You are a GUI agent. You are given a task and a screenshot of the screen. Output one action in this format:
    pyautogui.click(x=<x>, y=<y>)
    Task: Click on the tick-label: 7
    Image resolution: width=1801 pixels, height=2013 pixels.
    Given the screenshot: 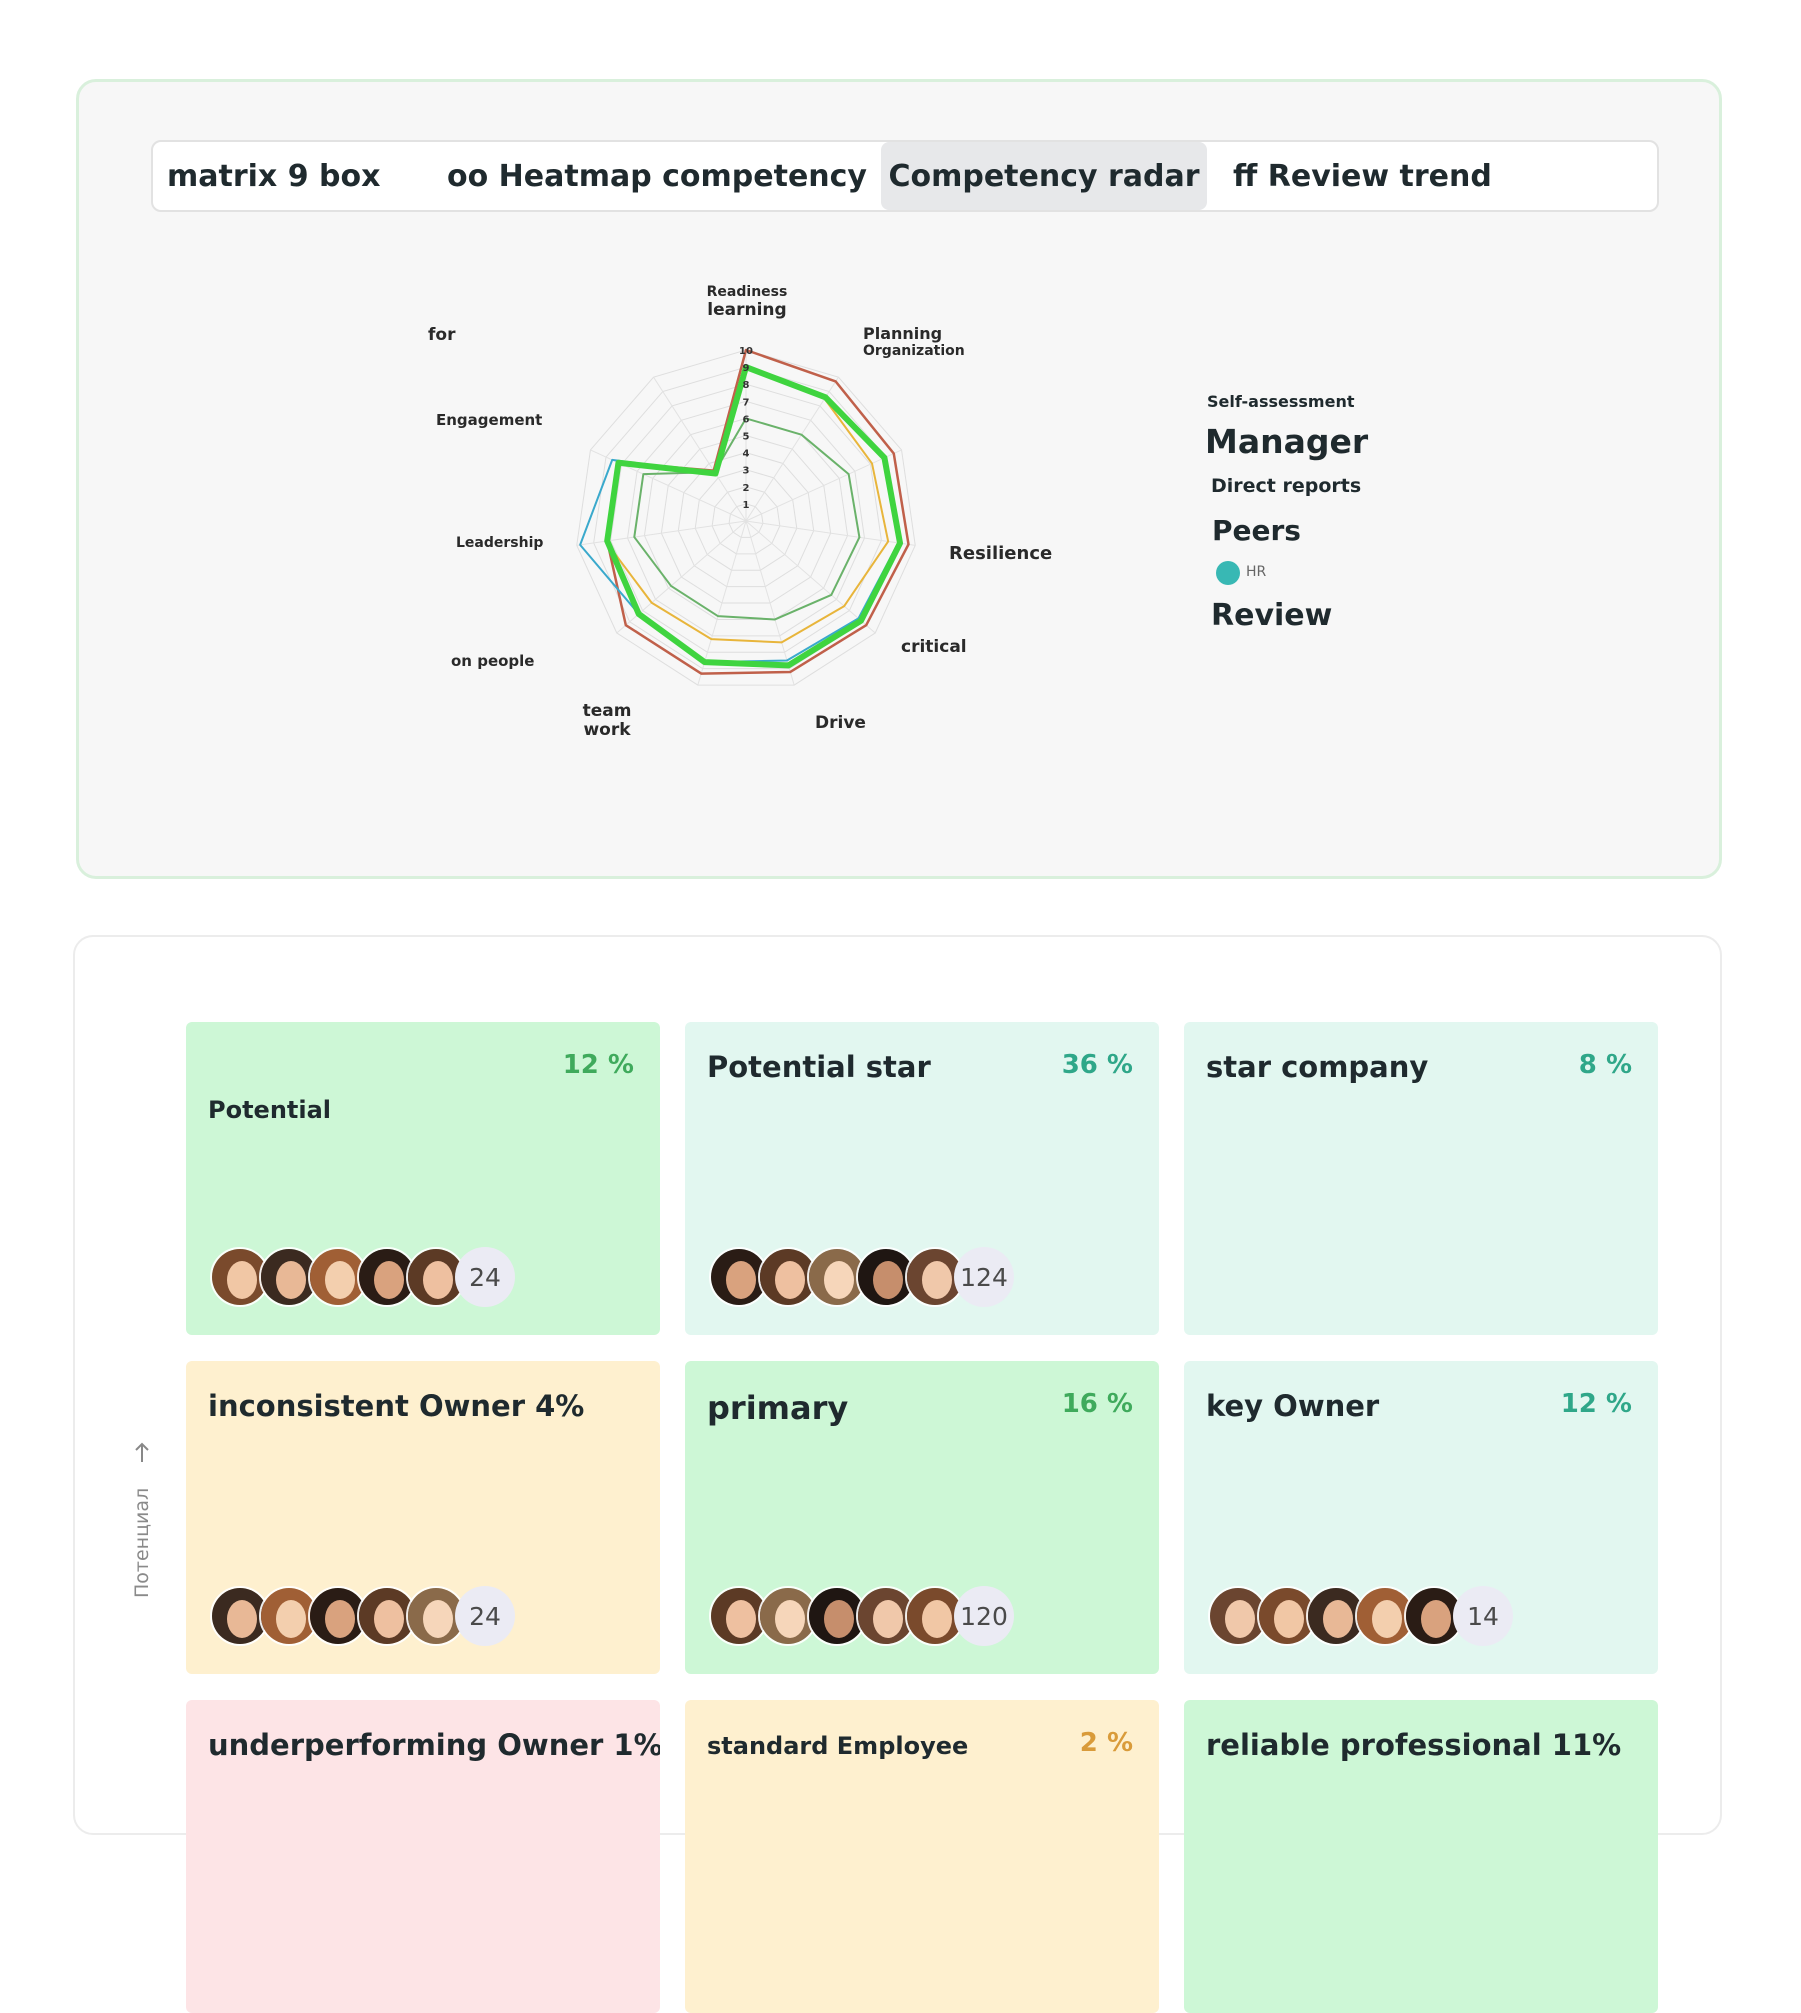 What is the action you would take?
    pyautogui.click(x=746, y=402)
    